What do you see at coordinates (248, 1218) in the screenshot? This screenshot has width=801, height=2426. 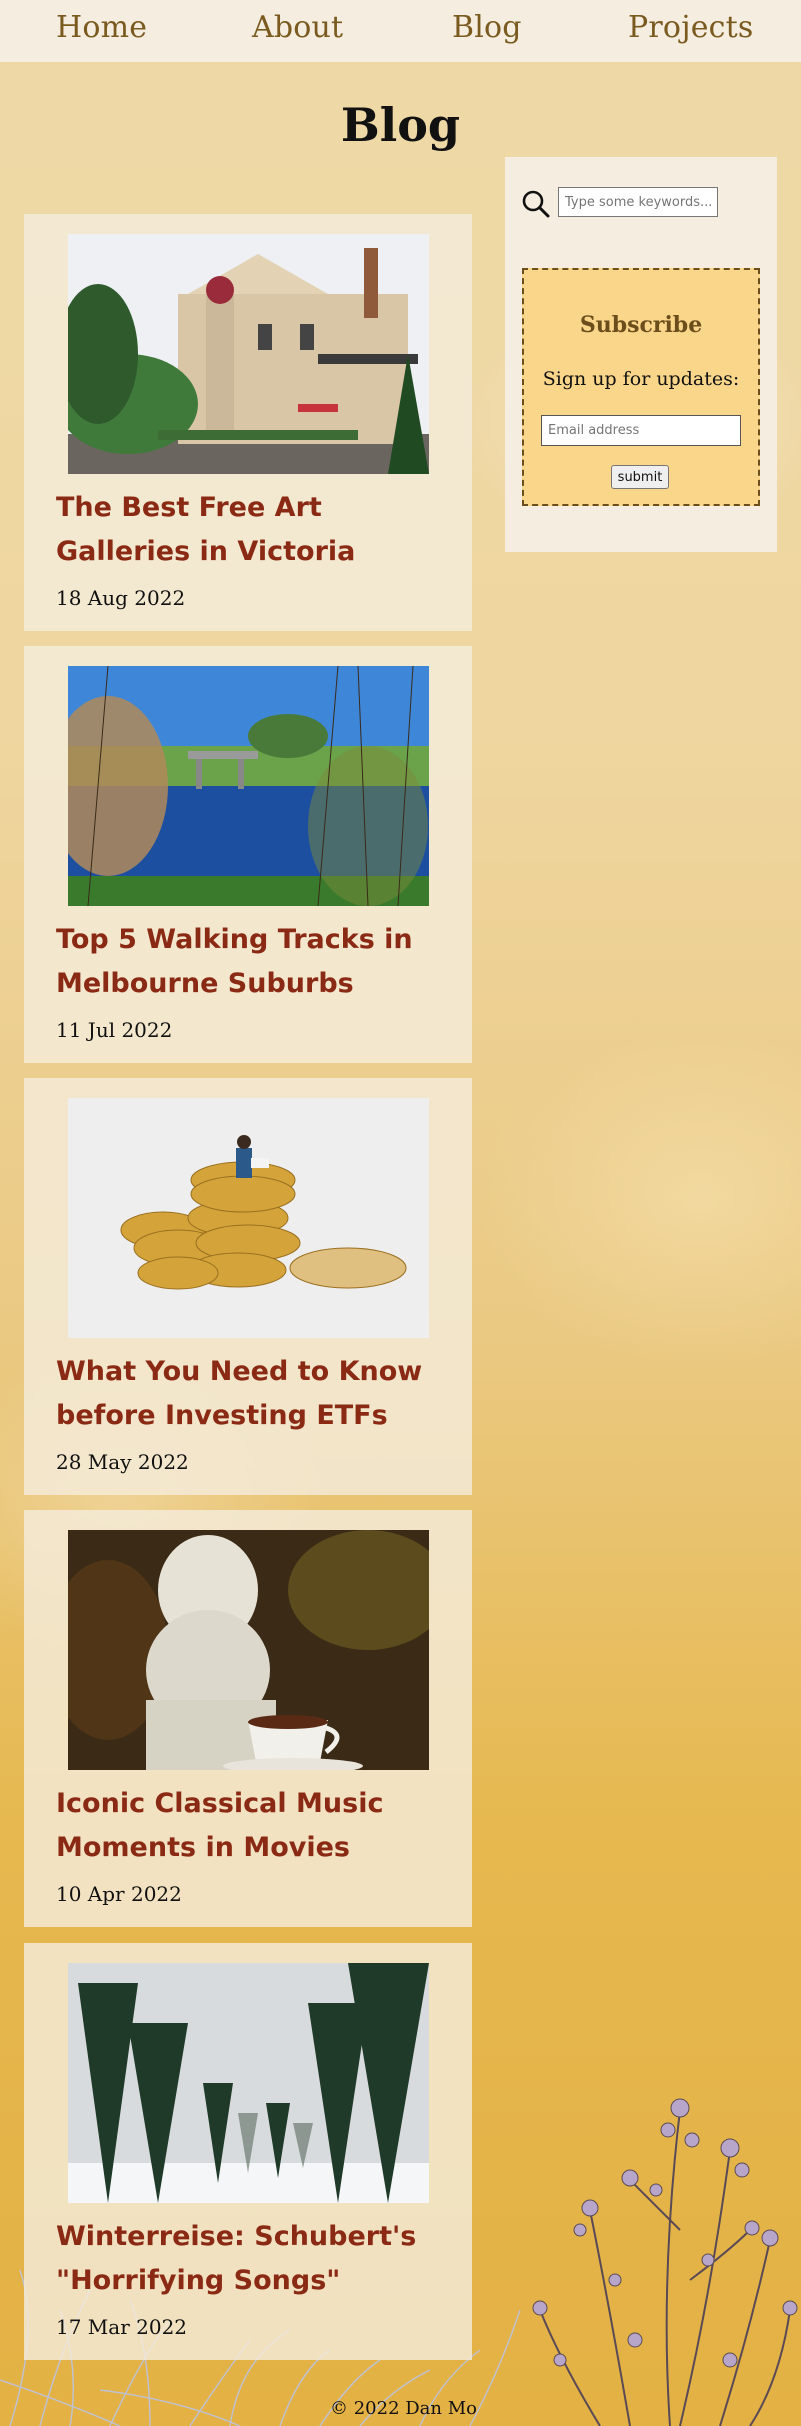 I see `post-image-coins-figurine` at bounding box center [248, 1218].